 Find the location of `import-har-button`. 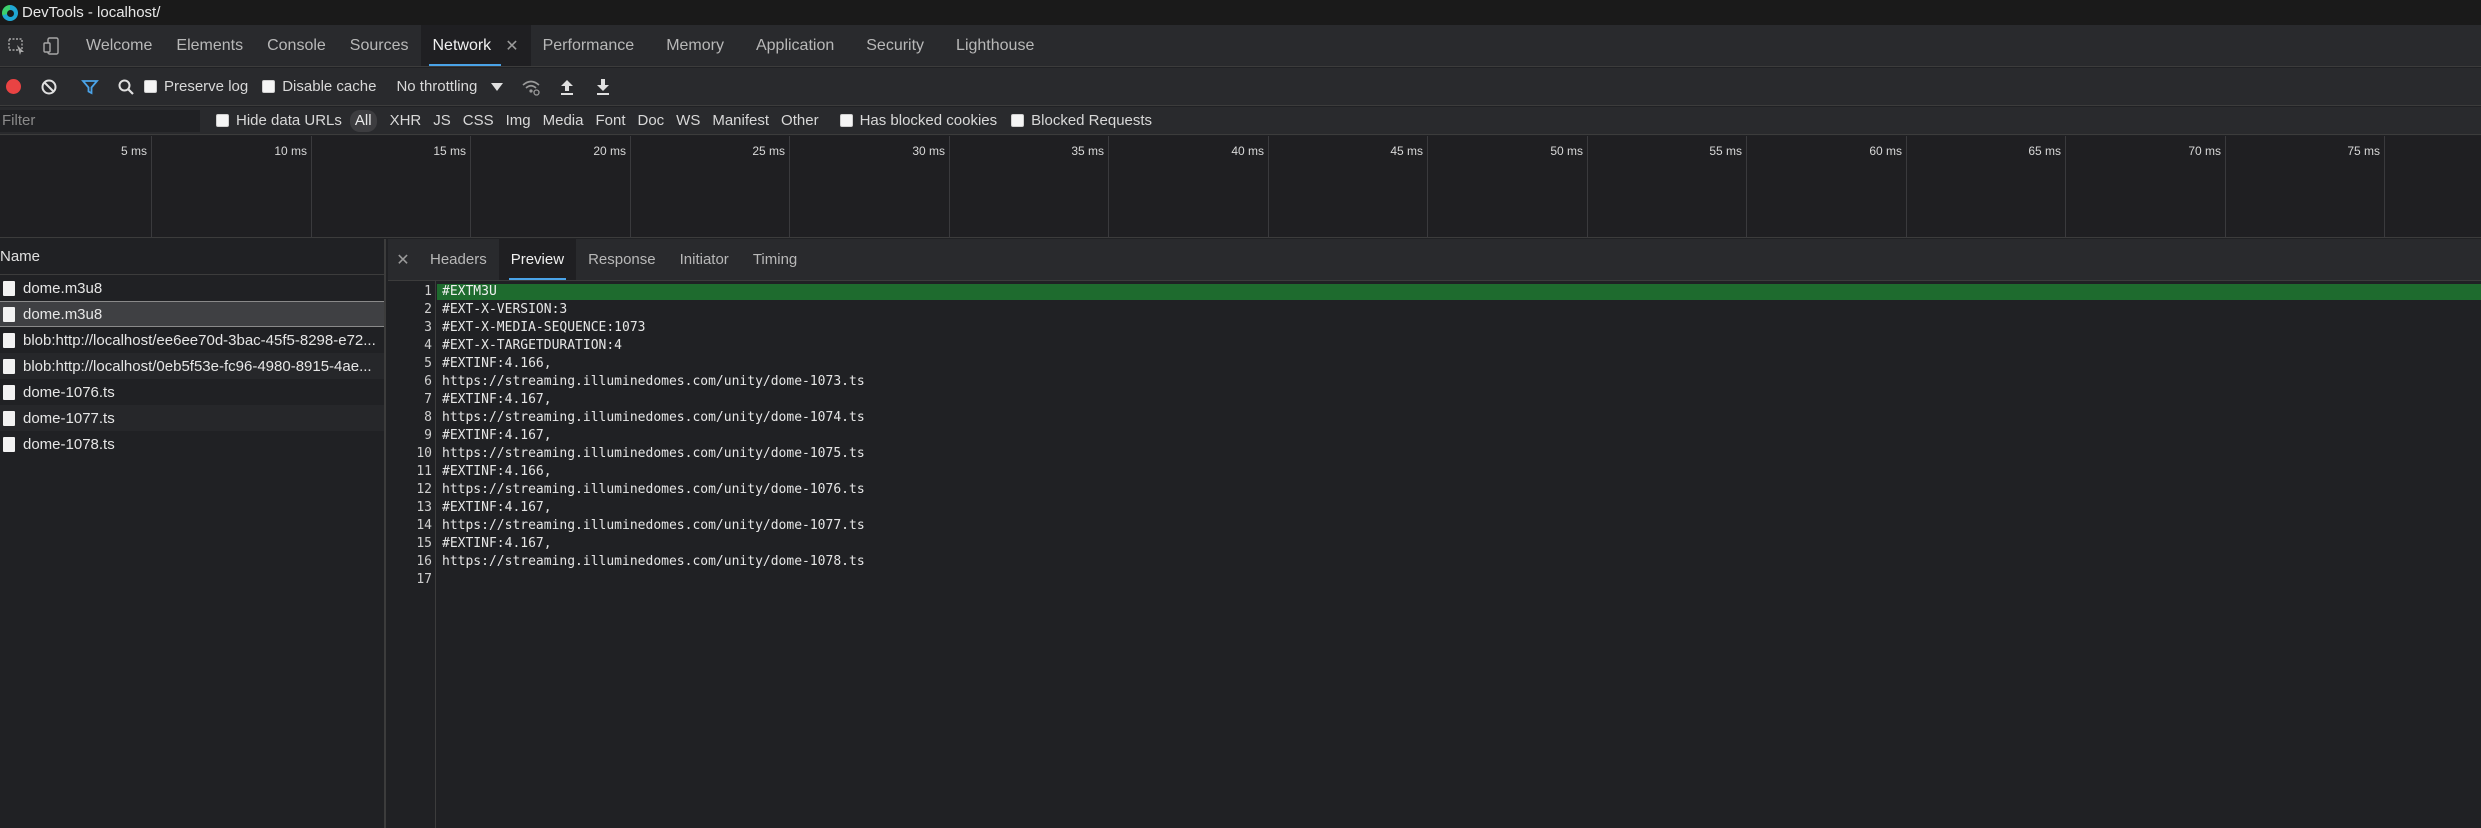

import-har-button is located at coordinates (567, 87).